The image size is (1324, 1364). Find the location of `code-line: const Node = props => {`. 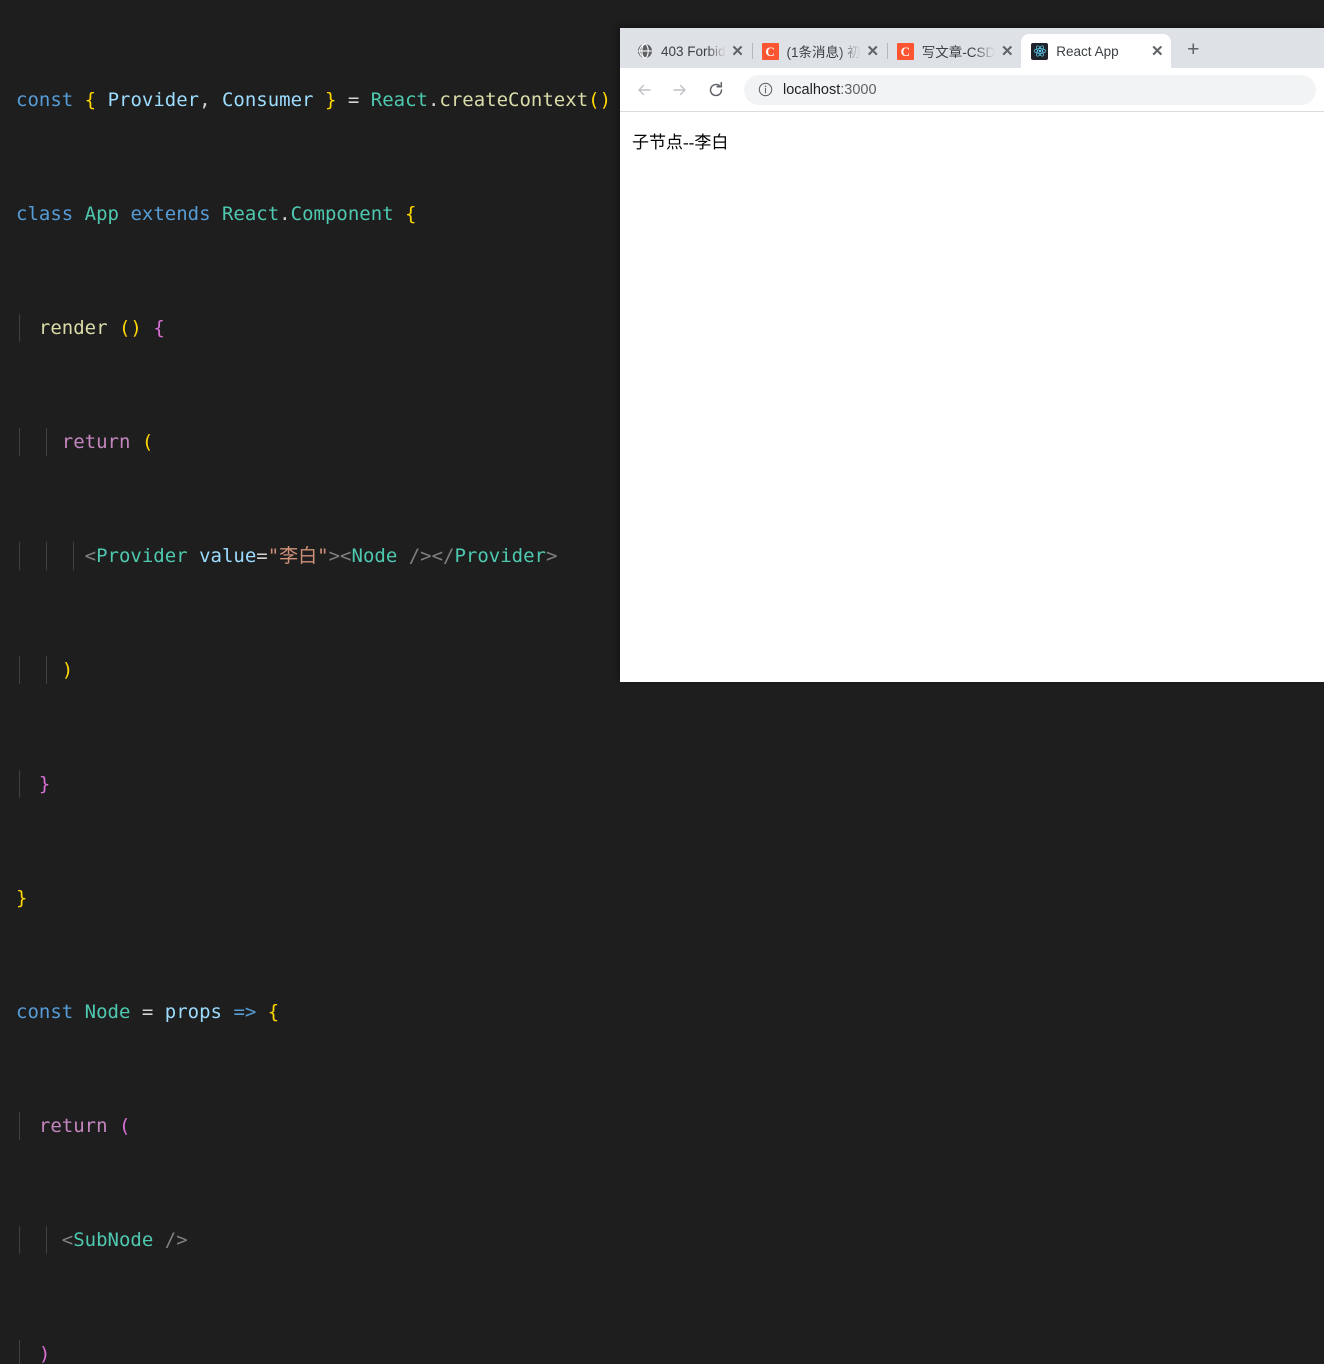

code-line: const Node = props => { is located at coordinates (662, 1012).